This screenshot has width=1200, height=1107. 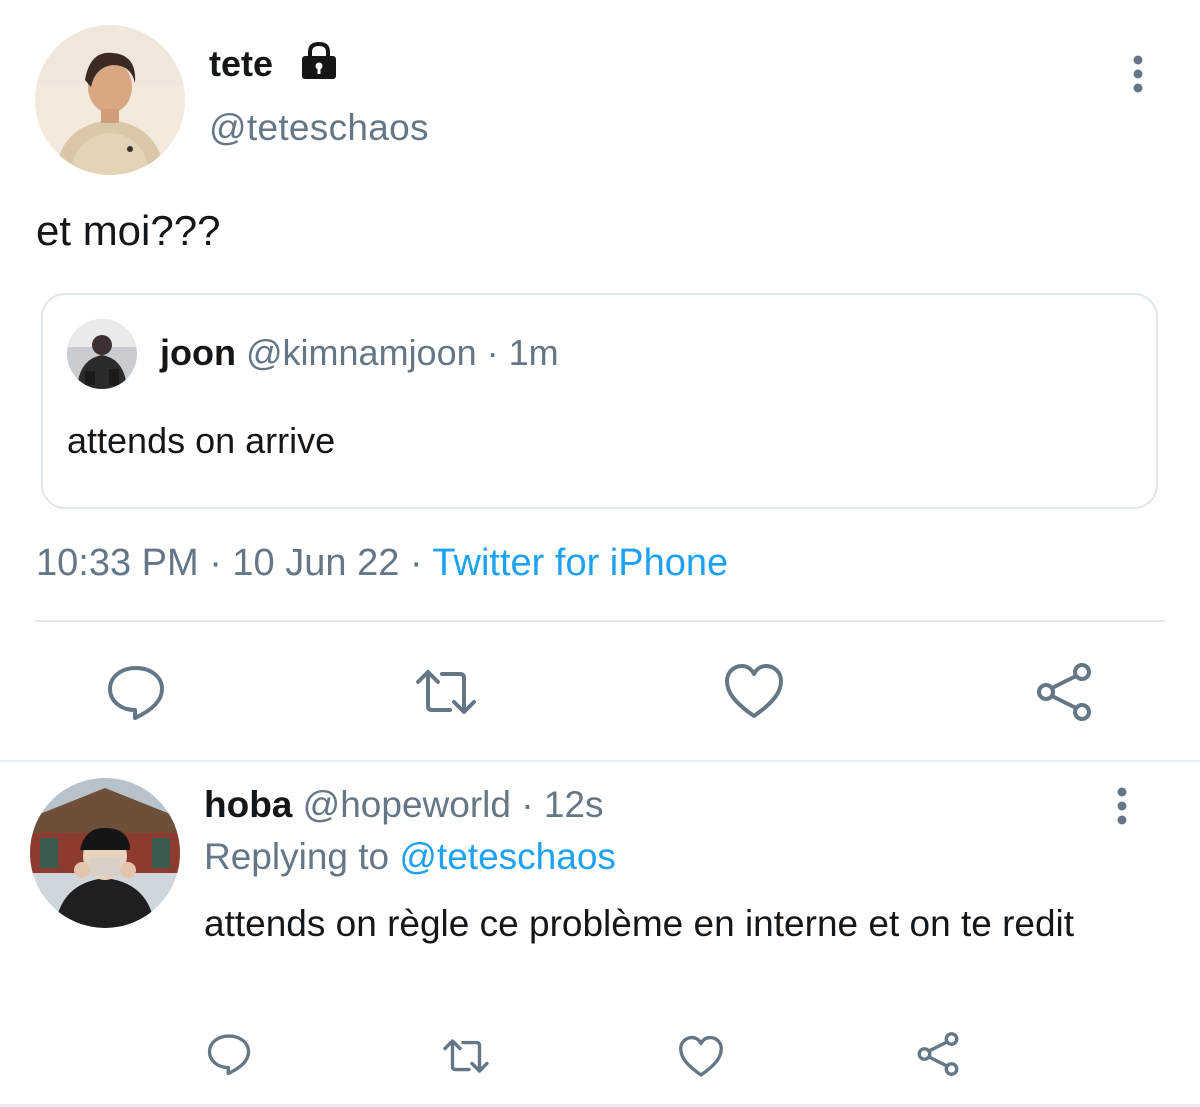 I want to click on quoted-tweet-text: attends on arrive, so click(x=201, y=440).